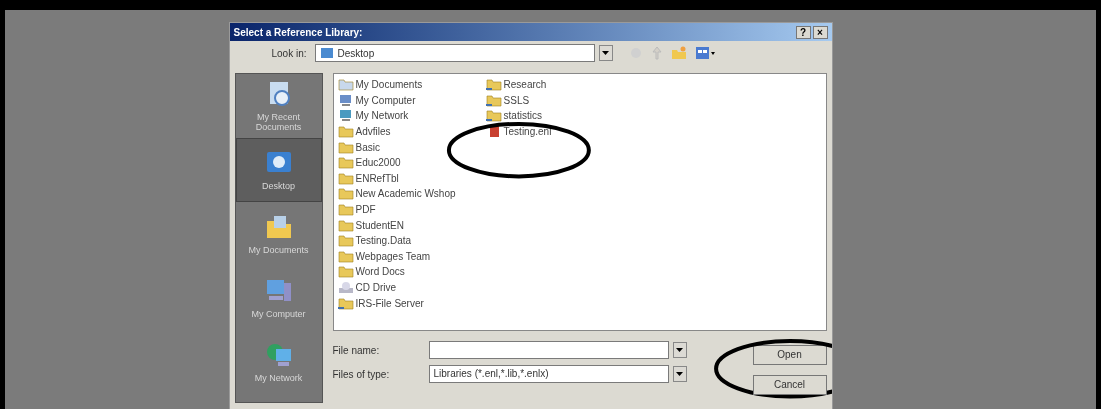  What do you see at coordinates (361, 374) in the screenshot?
I see `file-type-label: Files of type:` at bounding box center [361, 374].